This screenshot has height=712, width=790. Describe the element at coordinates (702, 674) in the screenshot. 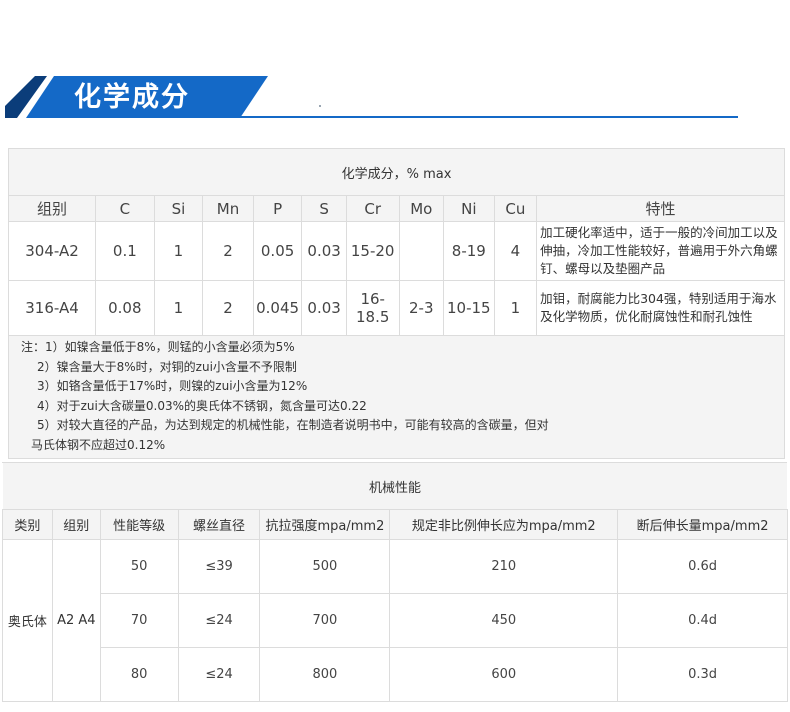

I see `table-cell: 0.3d` at that location.